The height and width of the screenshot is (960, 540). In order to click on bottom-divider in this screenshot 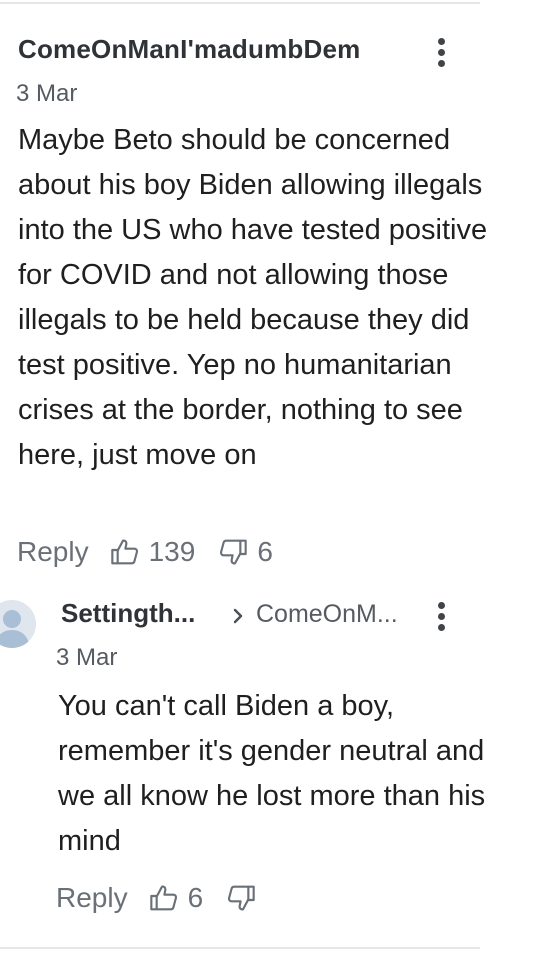, I will do `click(240, 948)`.